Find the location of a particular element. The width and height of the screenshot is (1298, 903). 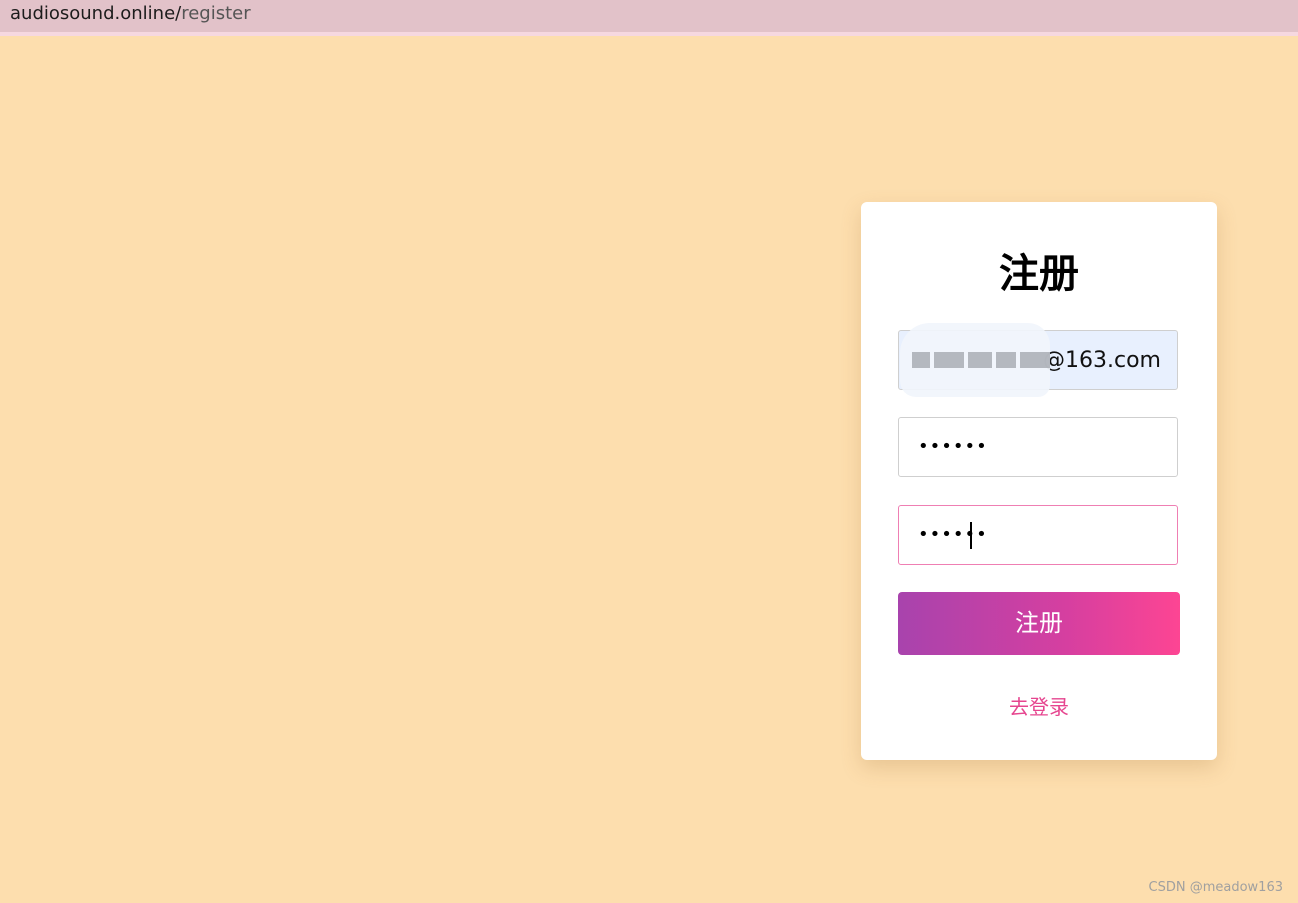

confirm-password-mask: •••••• is located at coordinates (953, 534).